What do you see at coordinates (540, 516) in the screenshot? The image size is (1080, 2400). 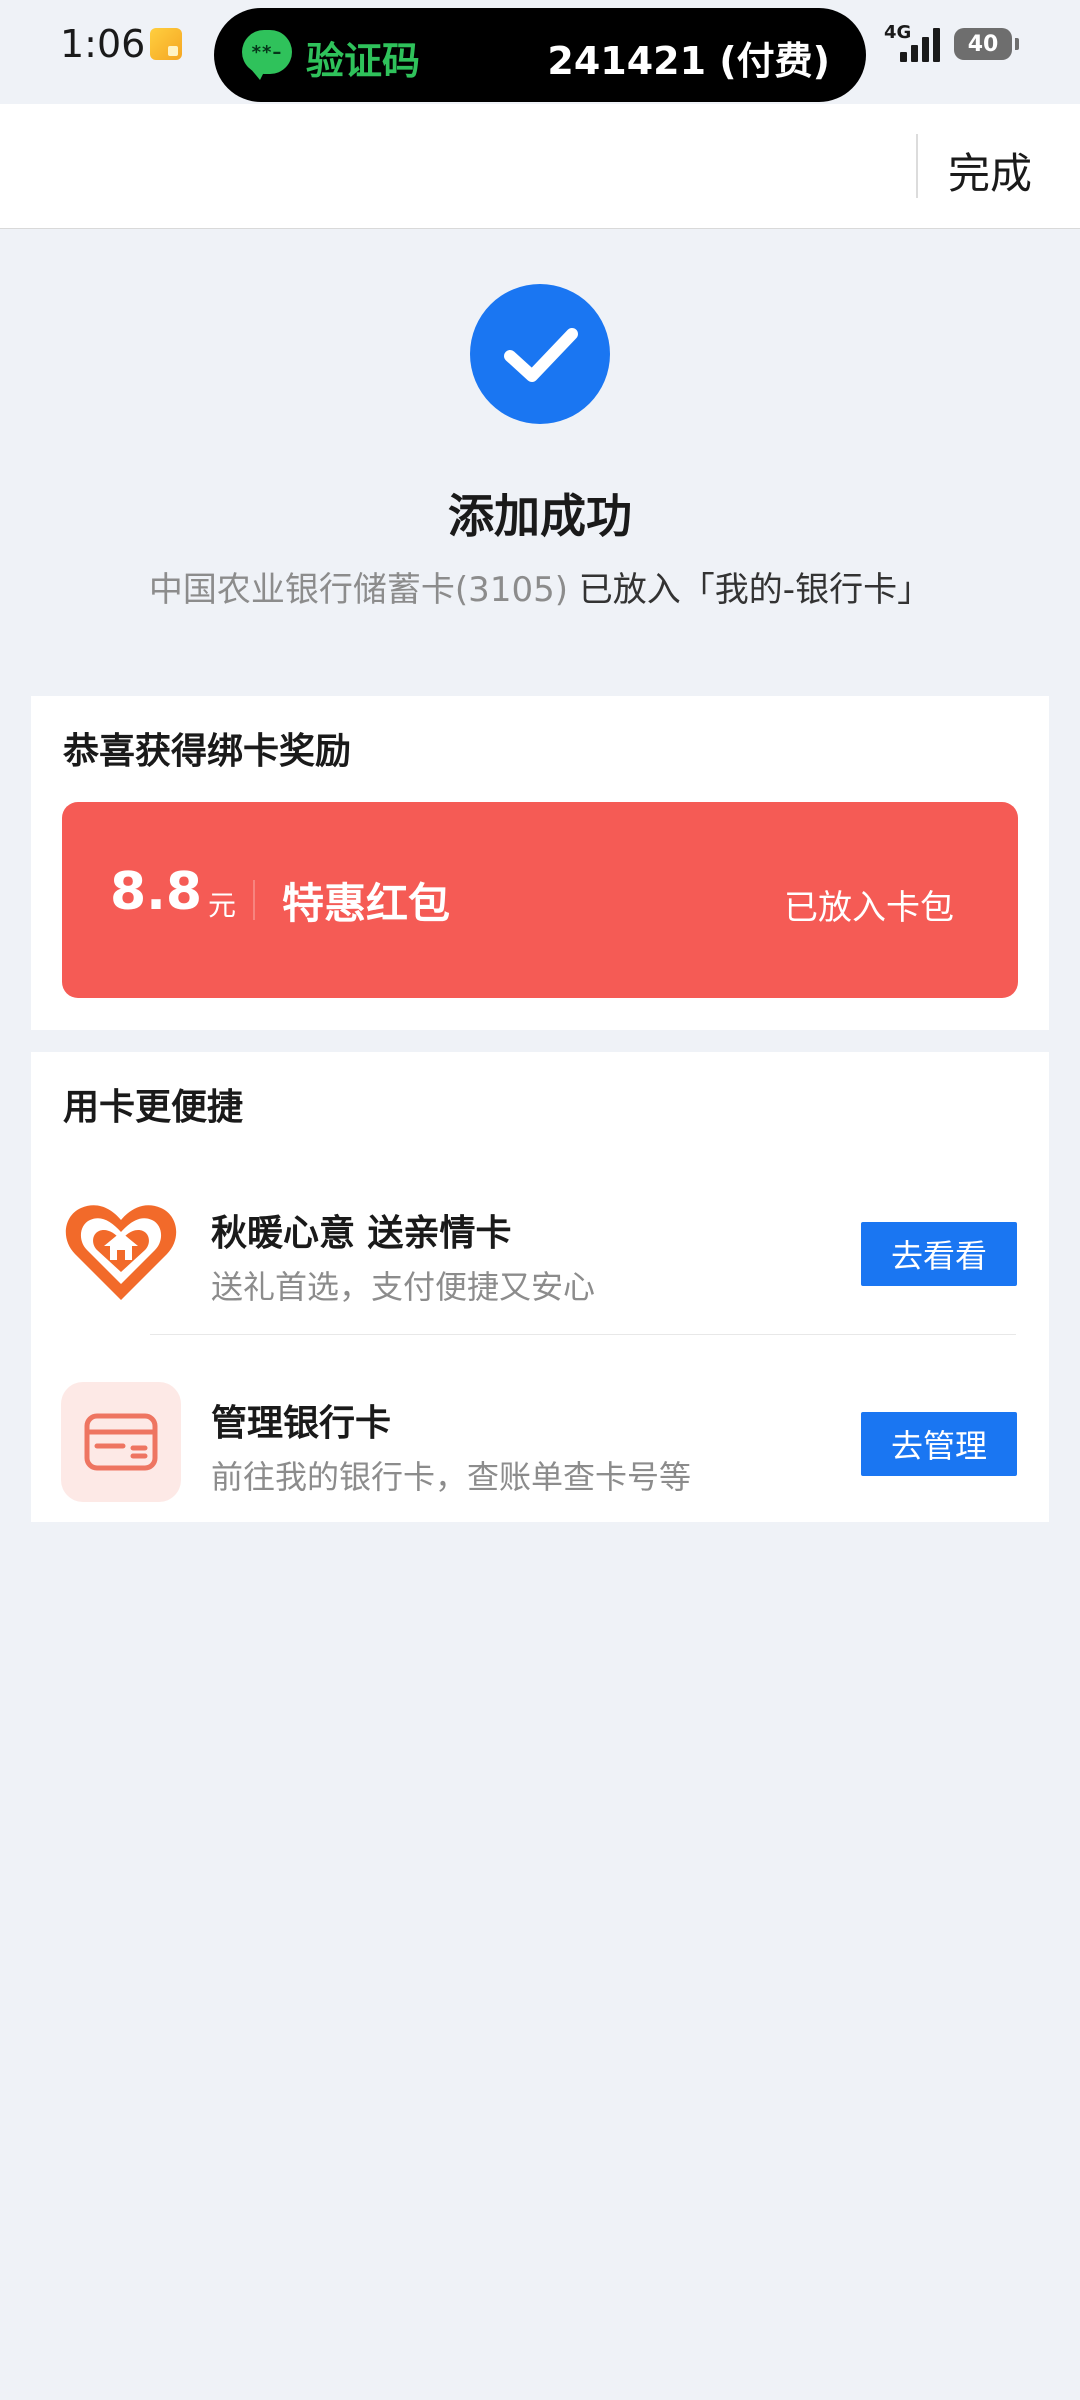 I see `success-title: 添加成功` at bounding box center [540, 516].